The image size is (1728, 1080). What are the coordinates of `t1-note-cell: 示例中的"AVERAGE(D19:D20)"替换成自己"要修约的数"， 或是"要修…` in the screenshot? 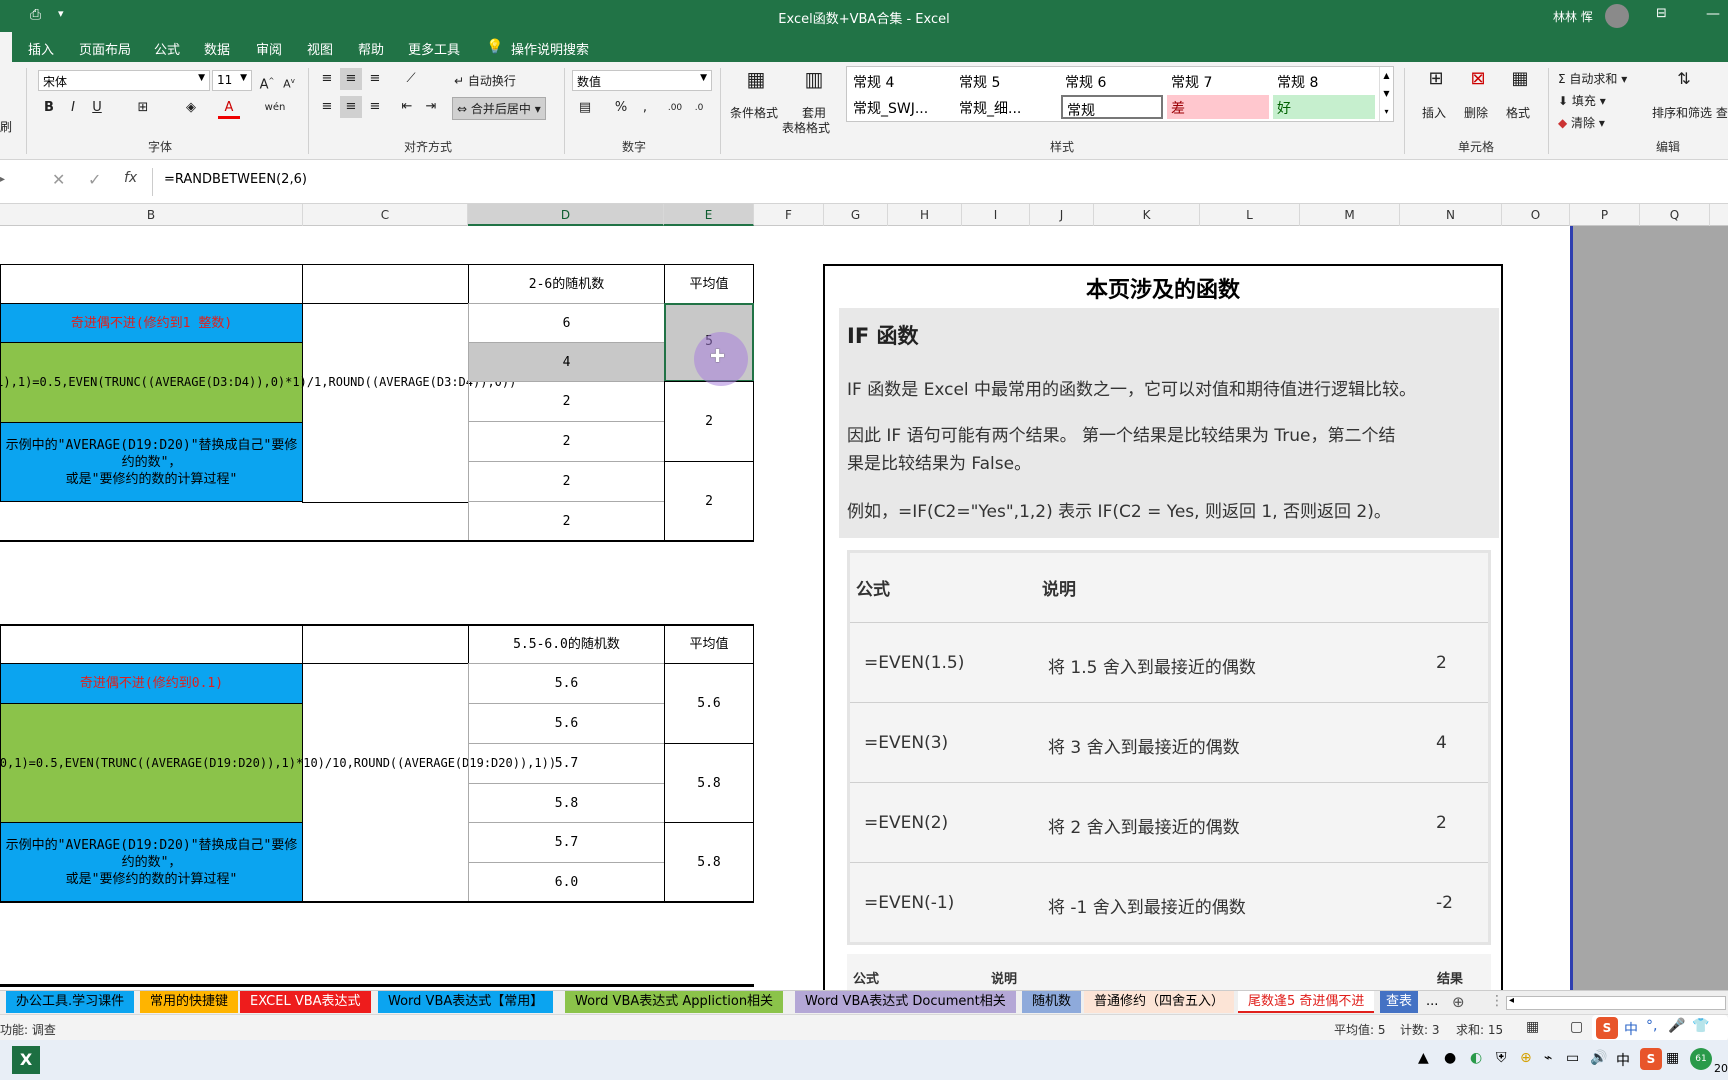 It's located at (151, 462).